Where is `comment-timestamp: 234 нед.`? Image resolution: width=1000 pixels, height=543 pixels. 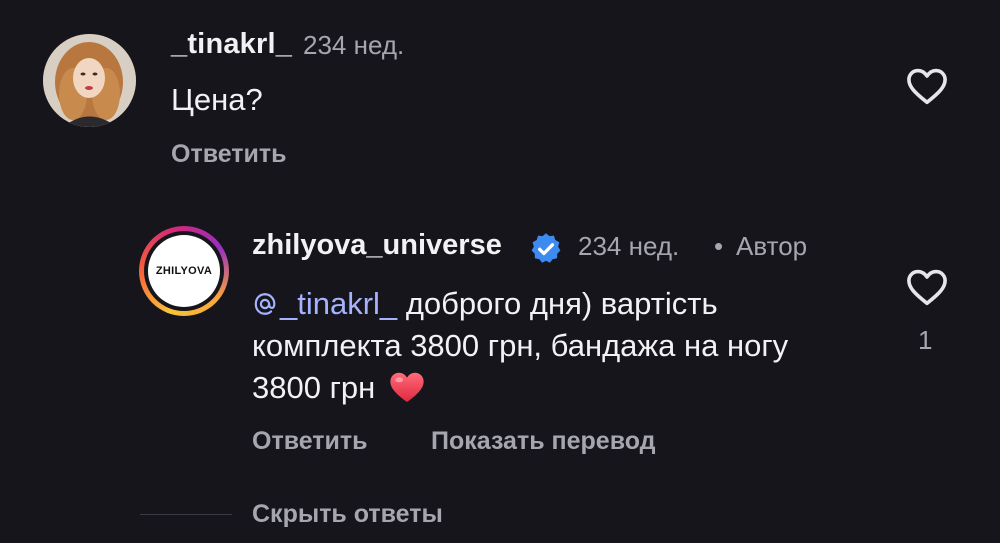 comment-timestamp: 234 нед. is located at coordinates (354, 45).